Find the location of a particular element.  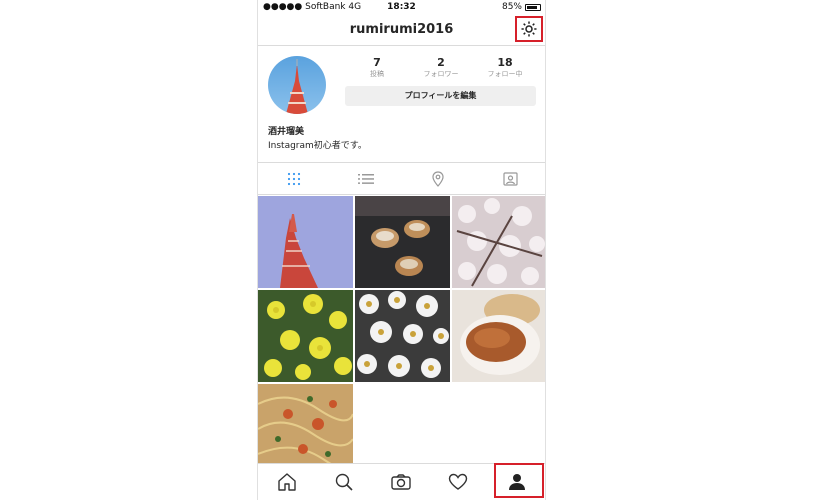

stat-posts: 7 投稿 is located at coordinates (377, 68).